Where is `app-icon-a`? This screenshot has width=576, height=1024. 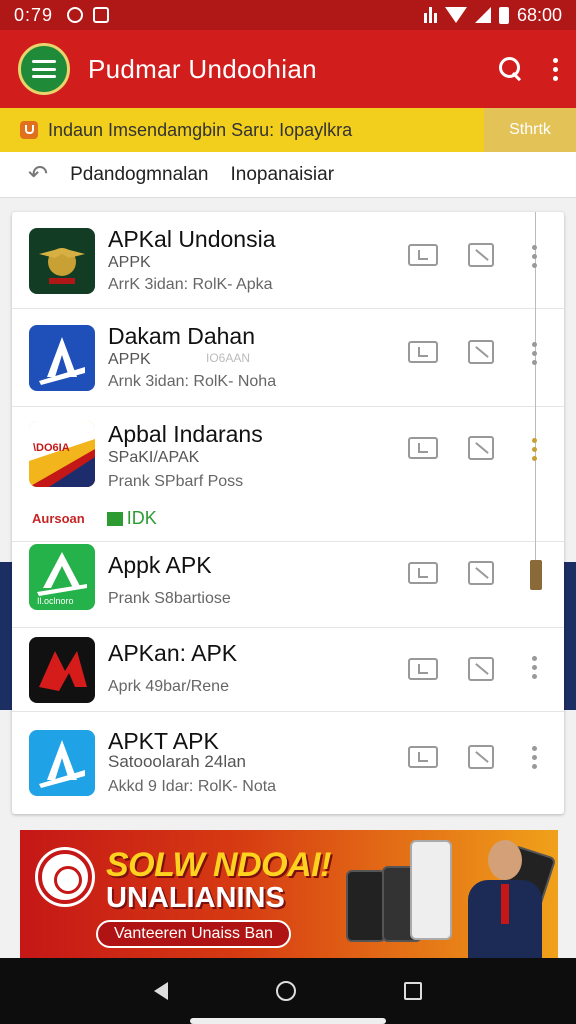 app-icon-a is located at coordinates (62, 358).